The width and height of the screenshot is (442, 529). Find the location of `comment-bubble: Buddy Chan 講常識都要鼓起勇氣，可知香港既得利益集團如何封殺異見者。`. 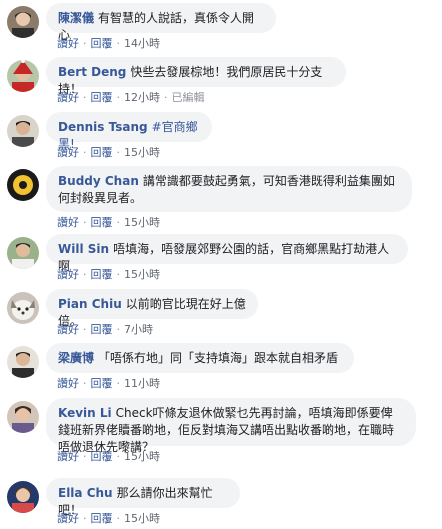

comment-bubble: Buddy Chan 講常識都要鼓起勇氣，可知香港既得利益集團如何封殺異見者。 is located at coordinates (229, 189).